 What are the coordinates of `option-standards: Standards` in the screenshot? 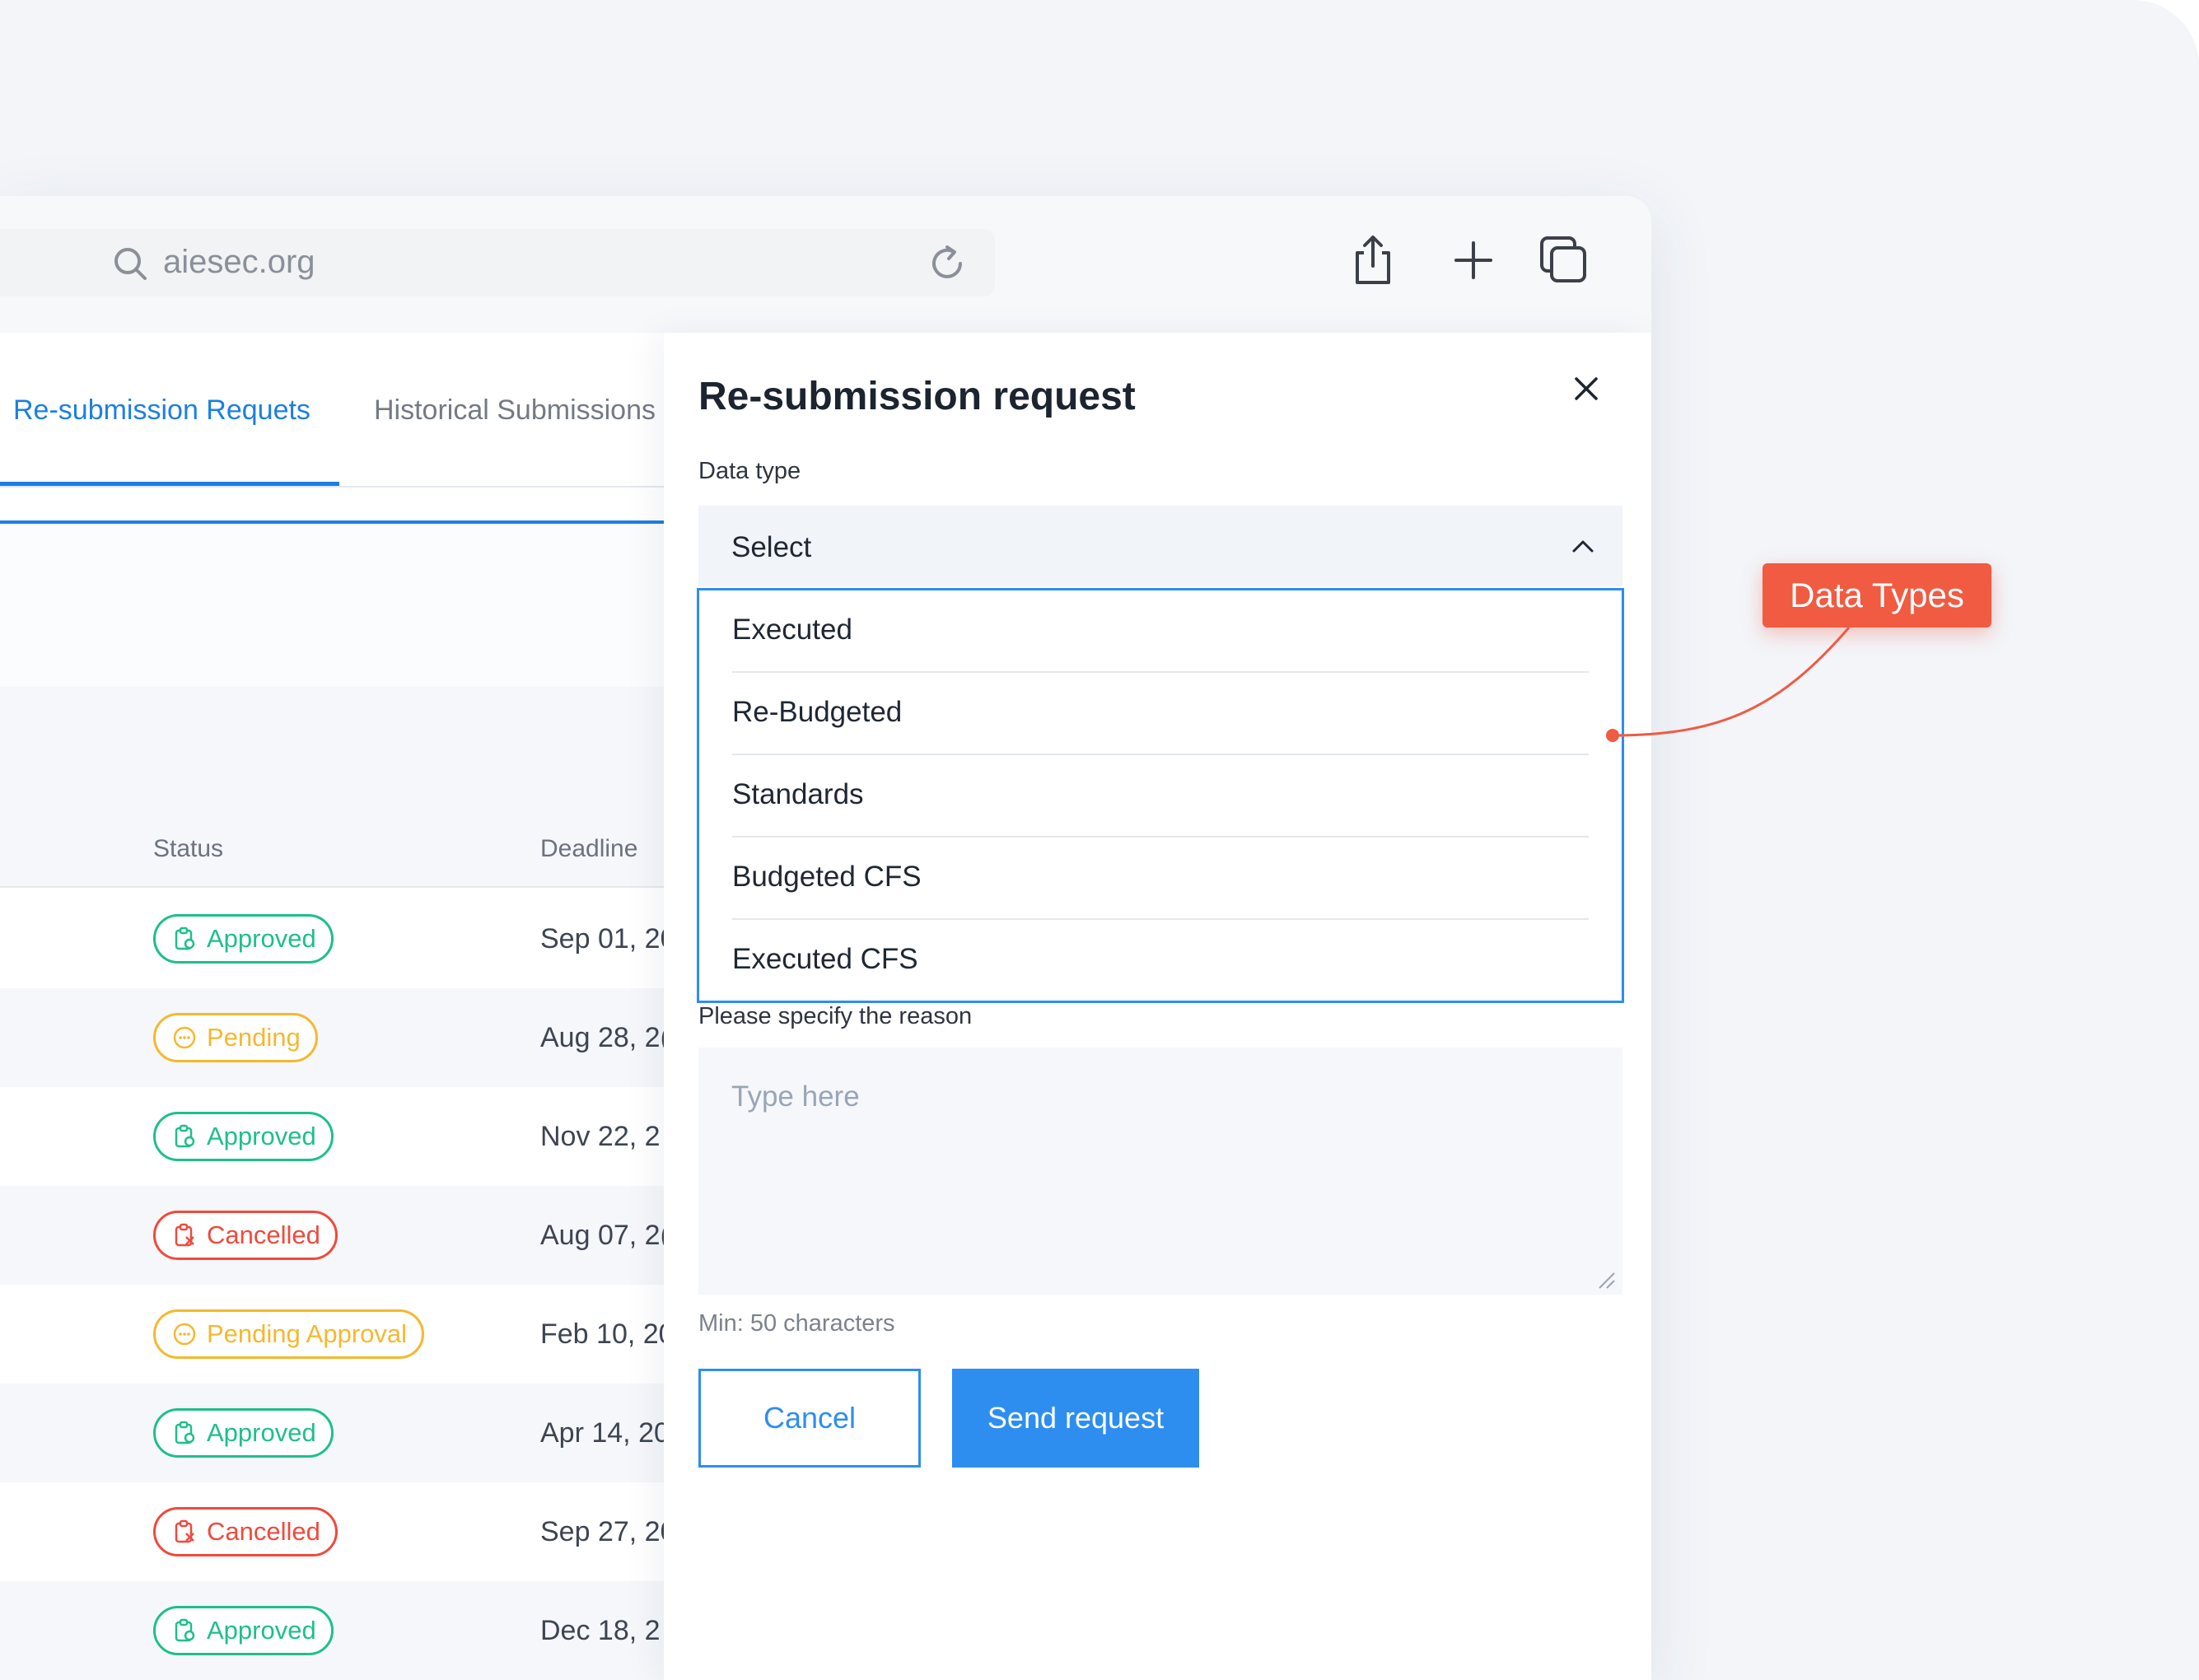 It's located at (1161, 796).